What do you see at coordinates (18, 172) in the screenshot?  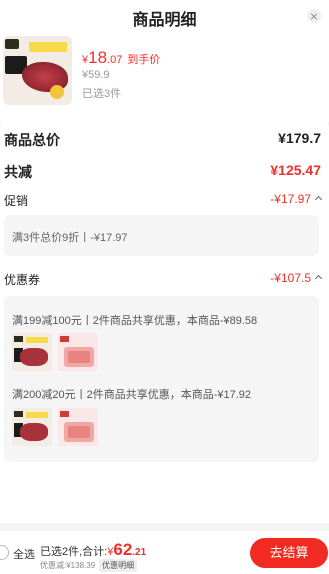 I see `discount-label: 共减` at bounding box center [18, 172].